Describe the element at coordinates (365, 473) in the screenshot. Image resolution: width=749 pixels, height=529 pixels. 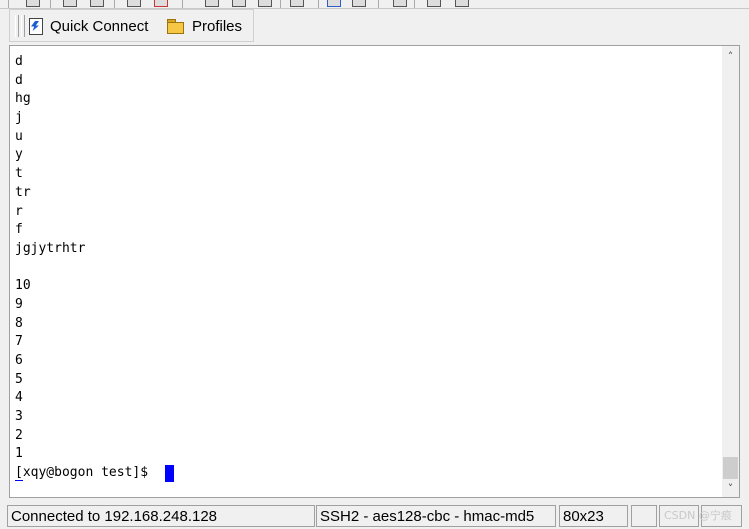
I see `prompt-line: [xqy@bogon test]$` at that location.